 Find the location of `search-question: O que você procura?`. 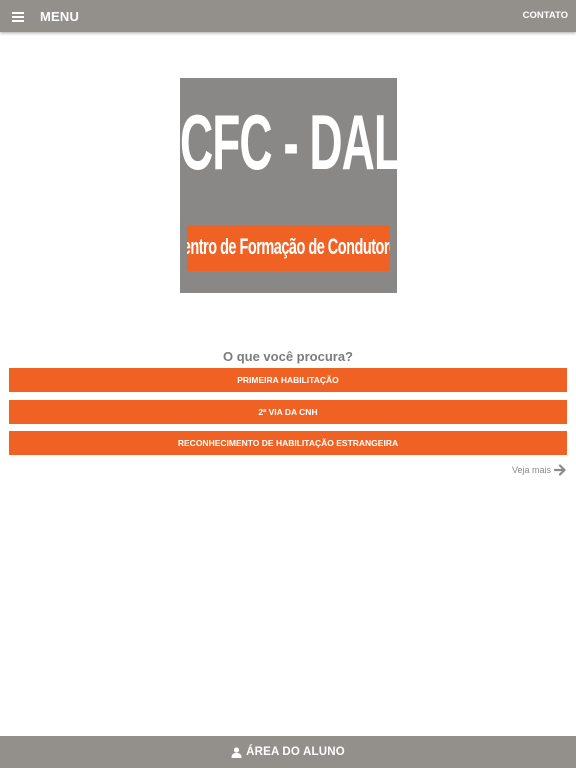

search-question: O que você procura? is located at coordinates (288, 356).